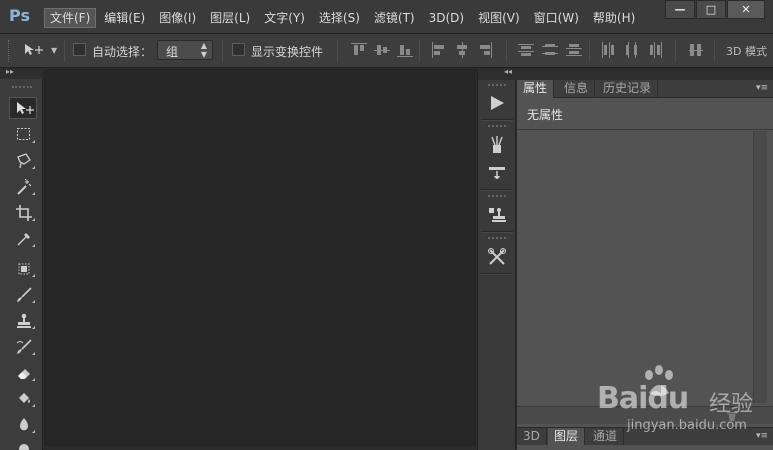 Image resolution: width=773 pixels, height=450 pixels. Describe the element at coordinates (19, 15) in the screenshot. I see `app-logo: Ps` at that location.